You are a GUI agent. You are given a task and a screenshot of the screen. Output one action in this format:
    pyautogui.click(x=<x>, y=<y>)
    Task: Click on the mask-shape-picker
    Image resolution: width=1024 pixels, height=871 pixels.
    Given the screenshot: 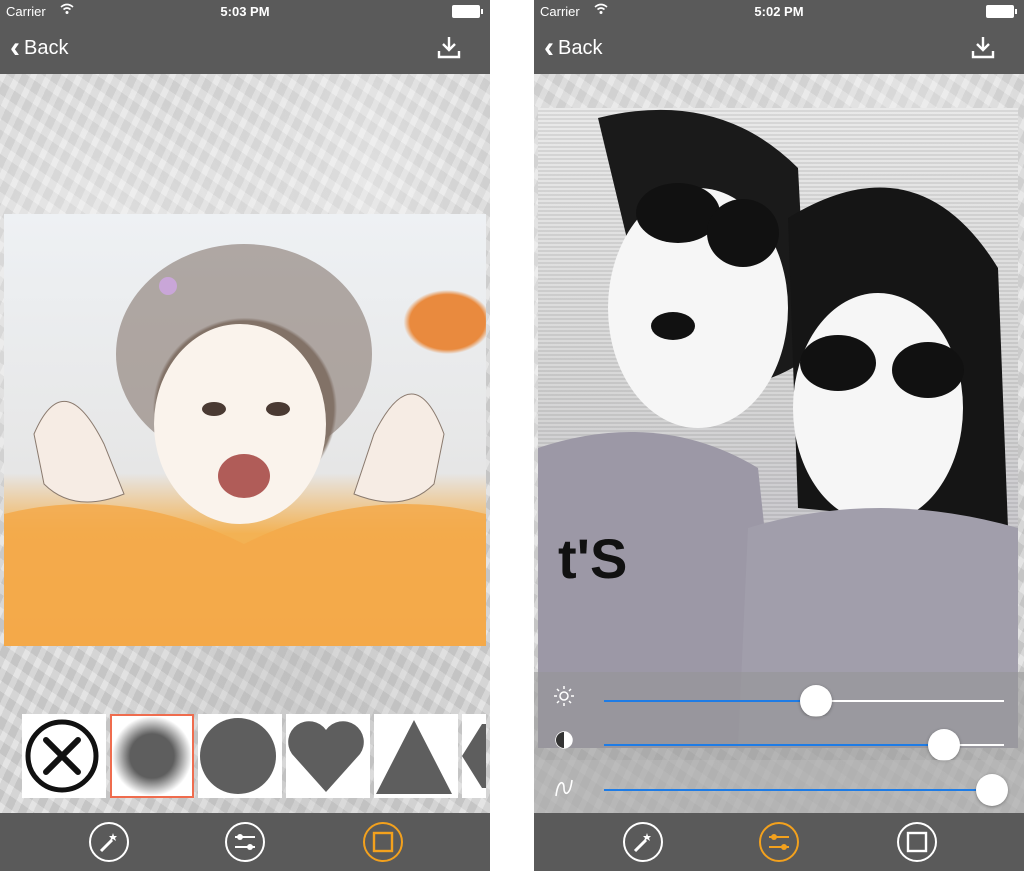 What is the action you would take?
    pyautogui.click(x=254, y=756)
    